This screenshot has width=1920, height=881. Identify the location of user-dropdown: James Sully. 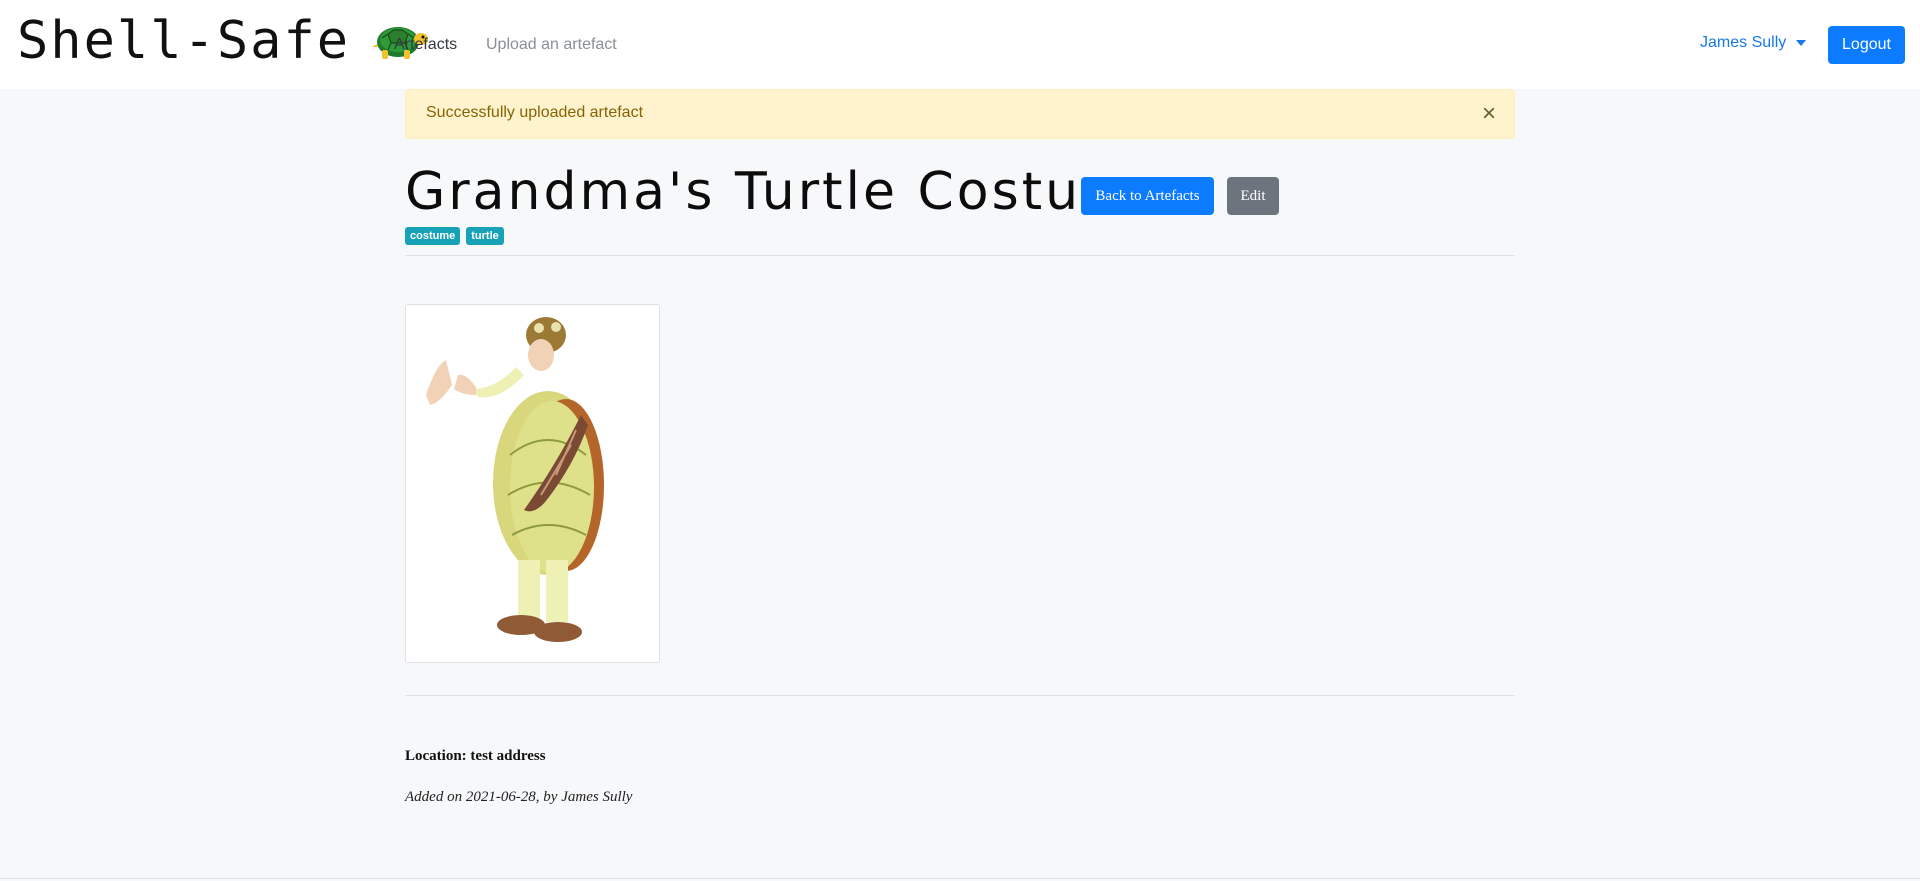
(1753, 43).